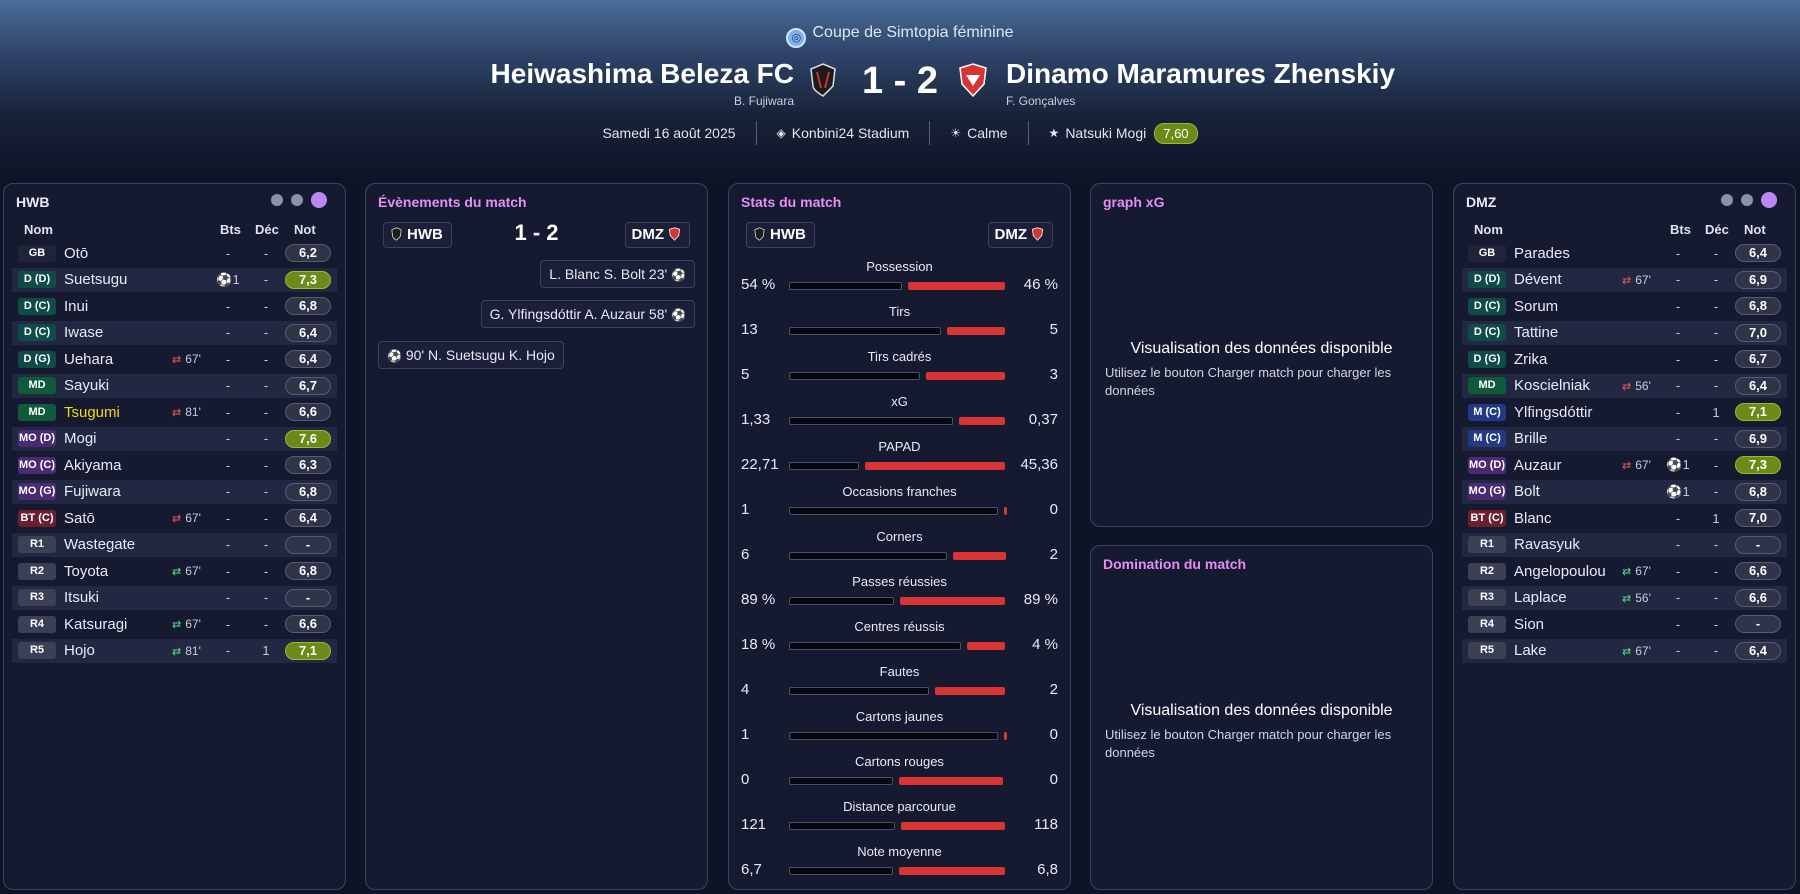  I want to click on player-row: R5 Hojo ⇄ 81' - 1 7,1, so click(174, 650).